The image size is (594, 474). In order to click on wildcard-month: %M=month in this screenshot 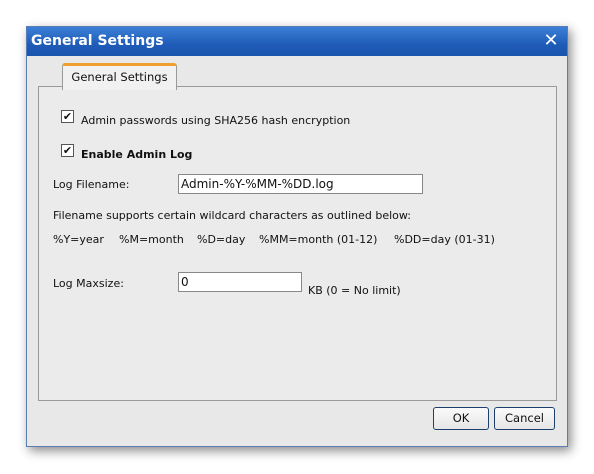, I will do `click(151, 239)`.